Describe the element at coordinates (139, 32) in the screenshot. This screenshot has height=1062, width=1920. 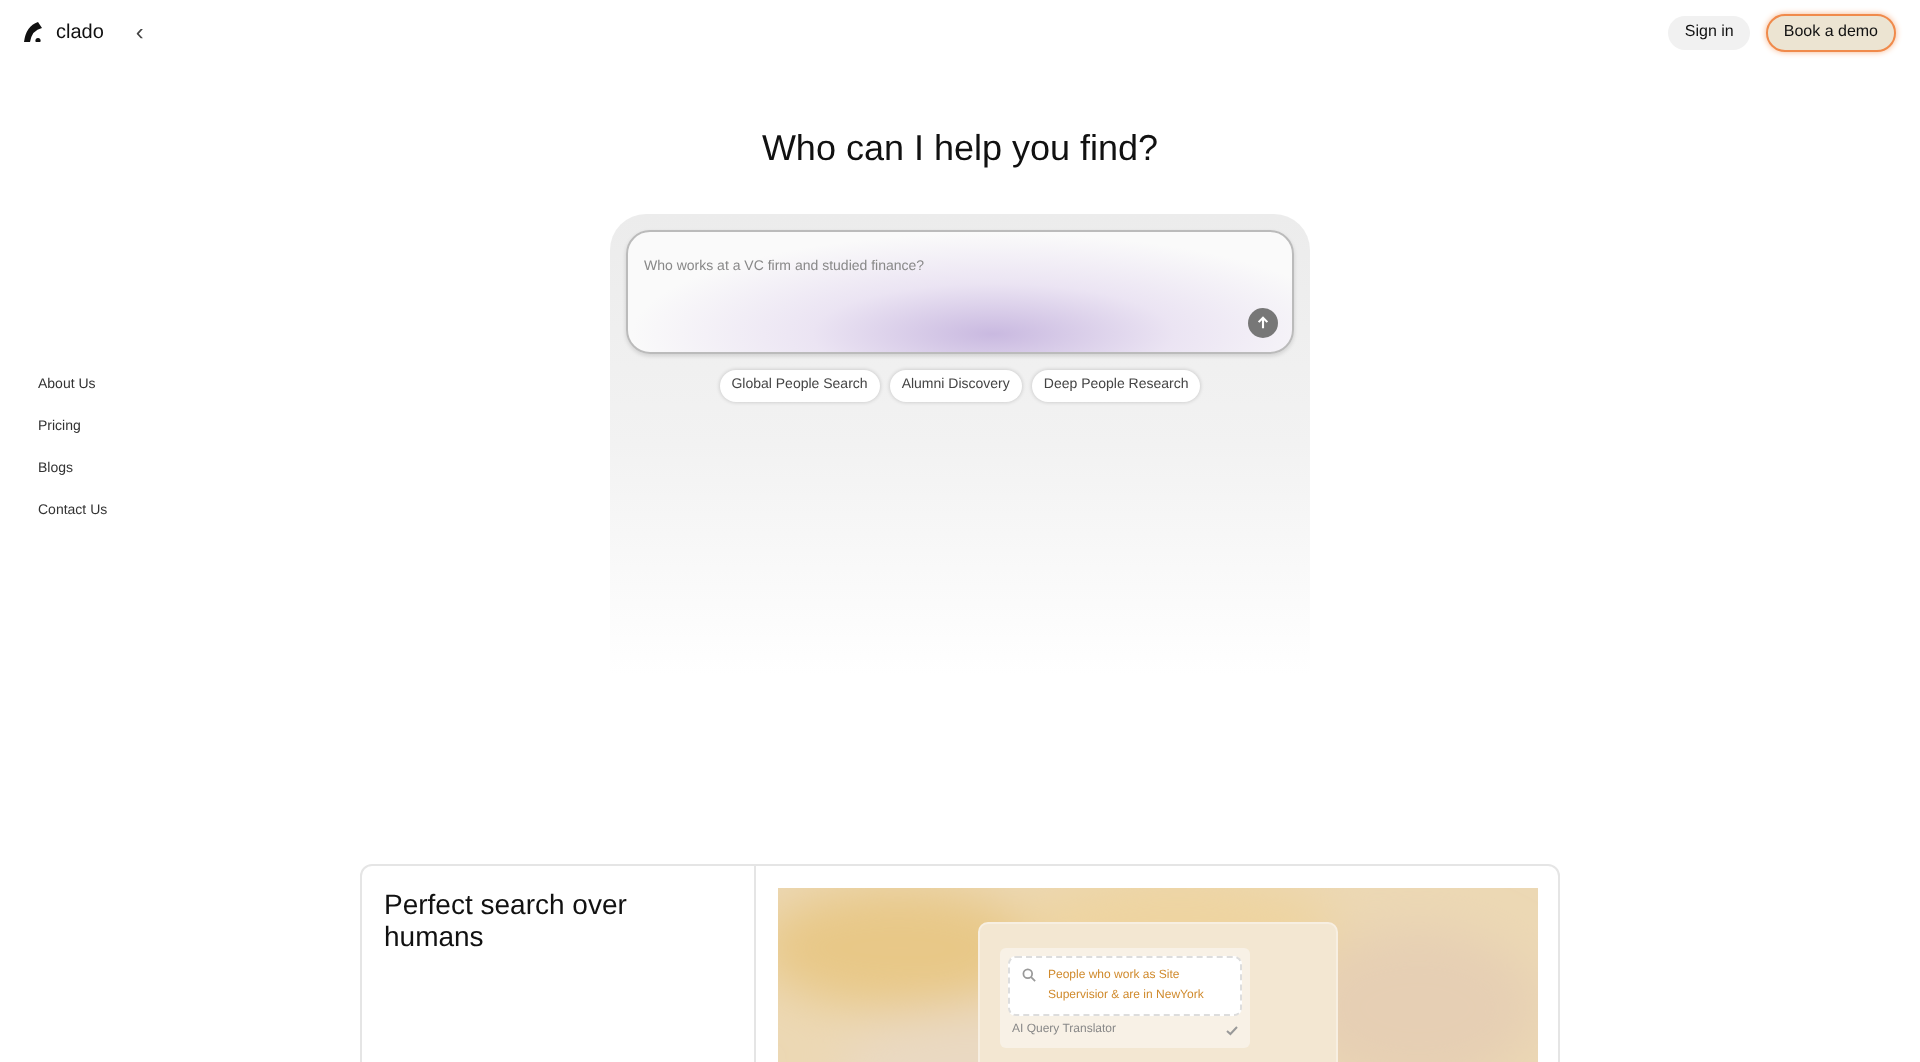
I see `back-button: ‹` at that location.